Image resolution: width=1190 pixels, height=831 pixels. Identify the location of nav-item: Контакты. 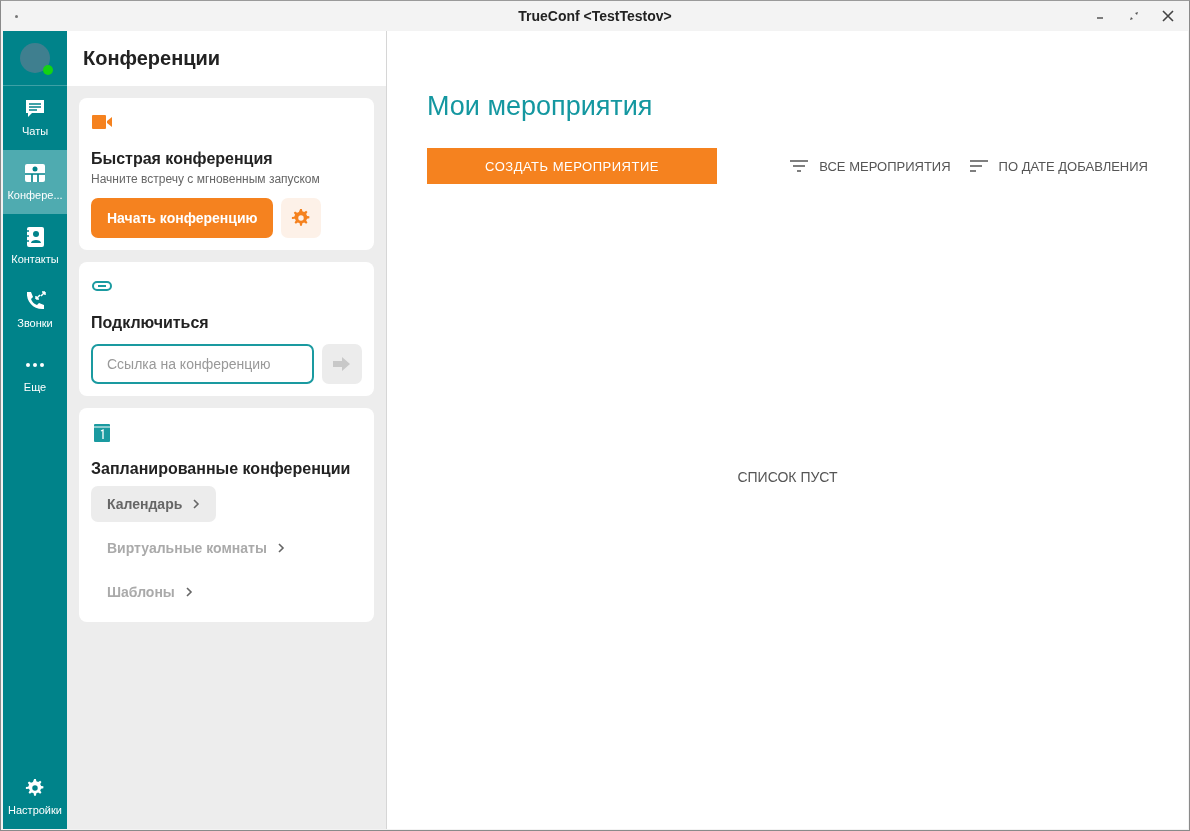
(35, 246).